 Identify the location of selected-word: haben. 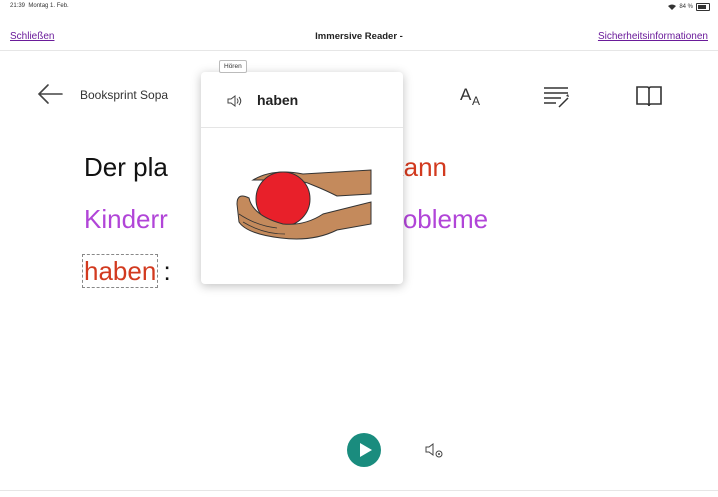
(120, 271).